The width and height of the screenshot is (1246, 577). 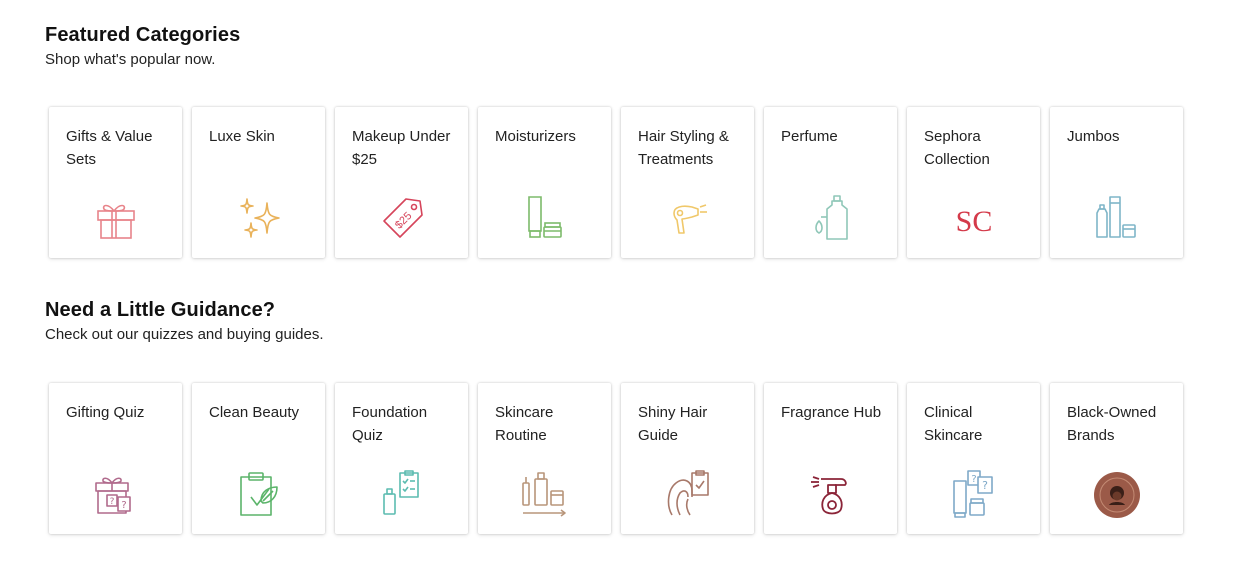 What do you see at coordinates (687, 182) in the screenshot?
I see `category-tile-hair-styling-treatments: Hair Styling & Treatments` at bounding box center [687, 182].